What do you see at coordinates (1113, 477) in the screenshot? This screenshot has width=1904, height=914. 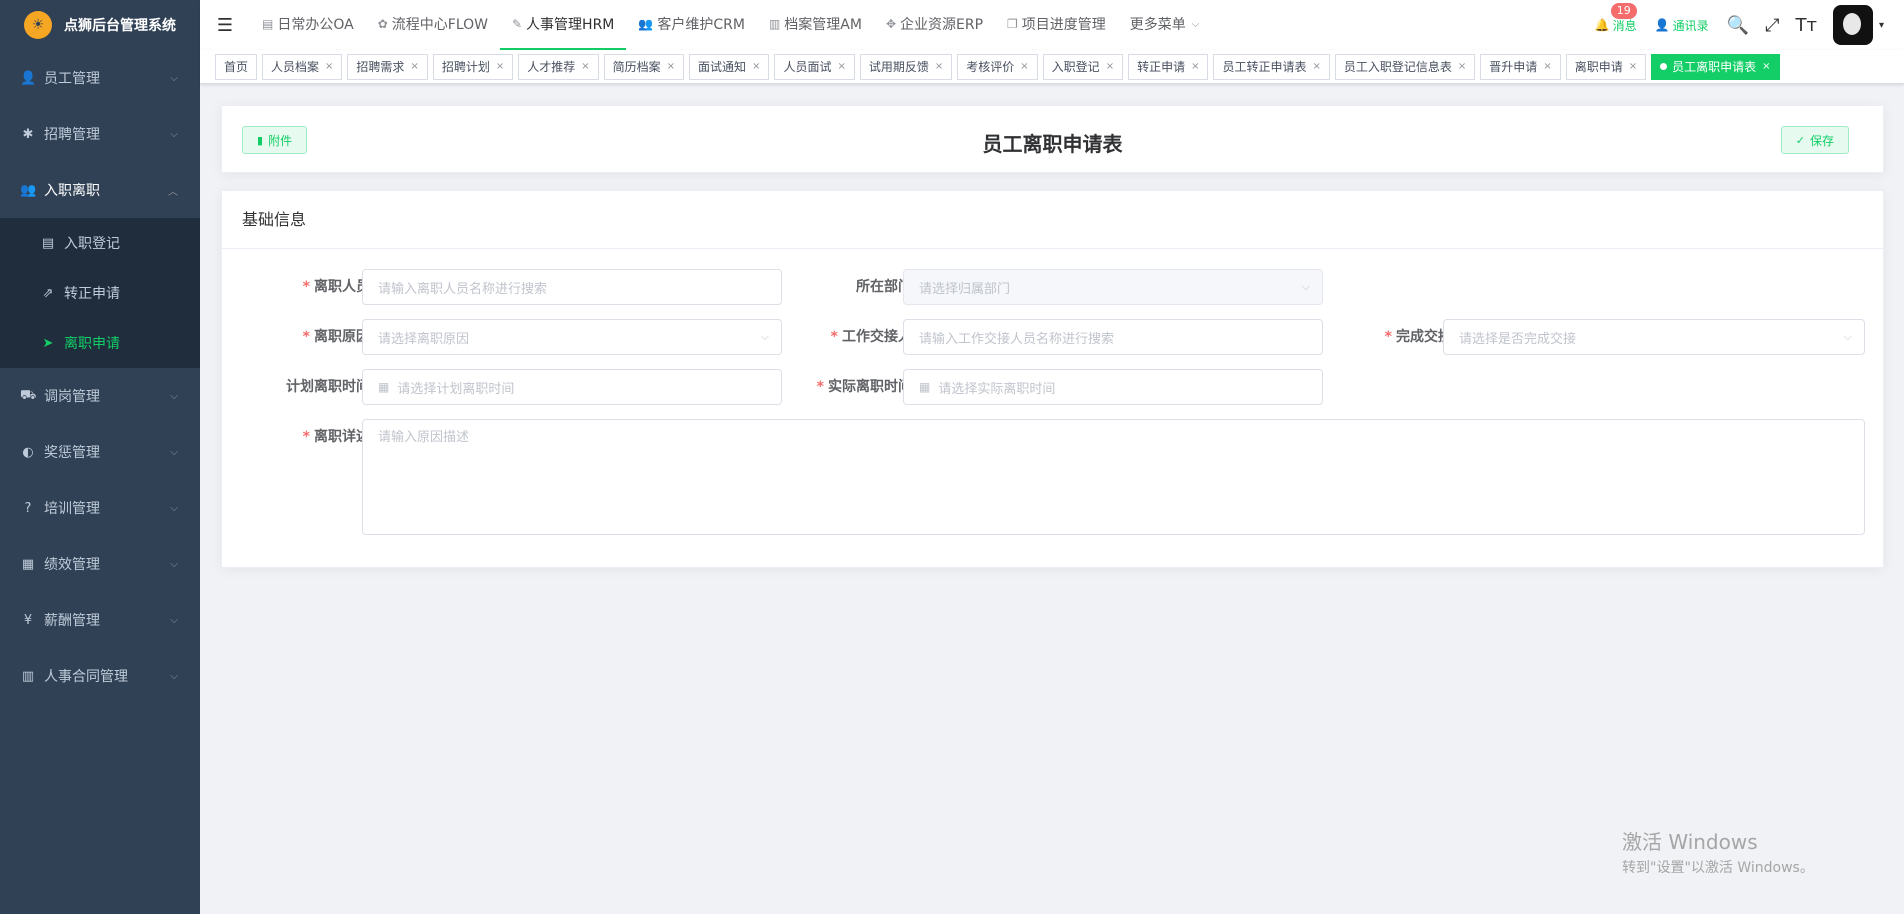 I see `detail-textarea: 请输入原因描述` at bounding box center [1113, 477].